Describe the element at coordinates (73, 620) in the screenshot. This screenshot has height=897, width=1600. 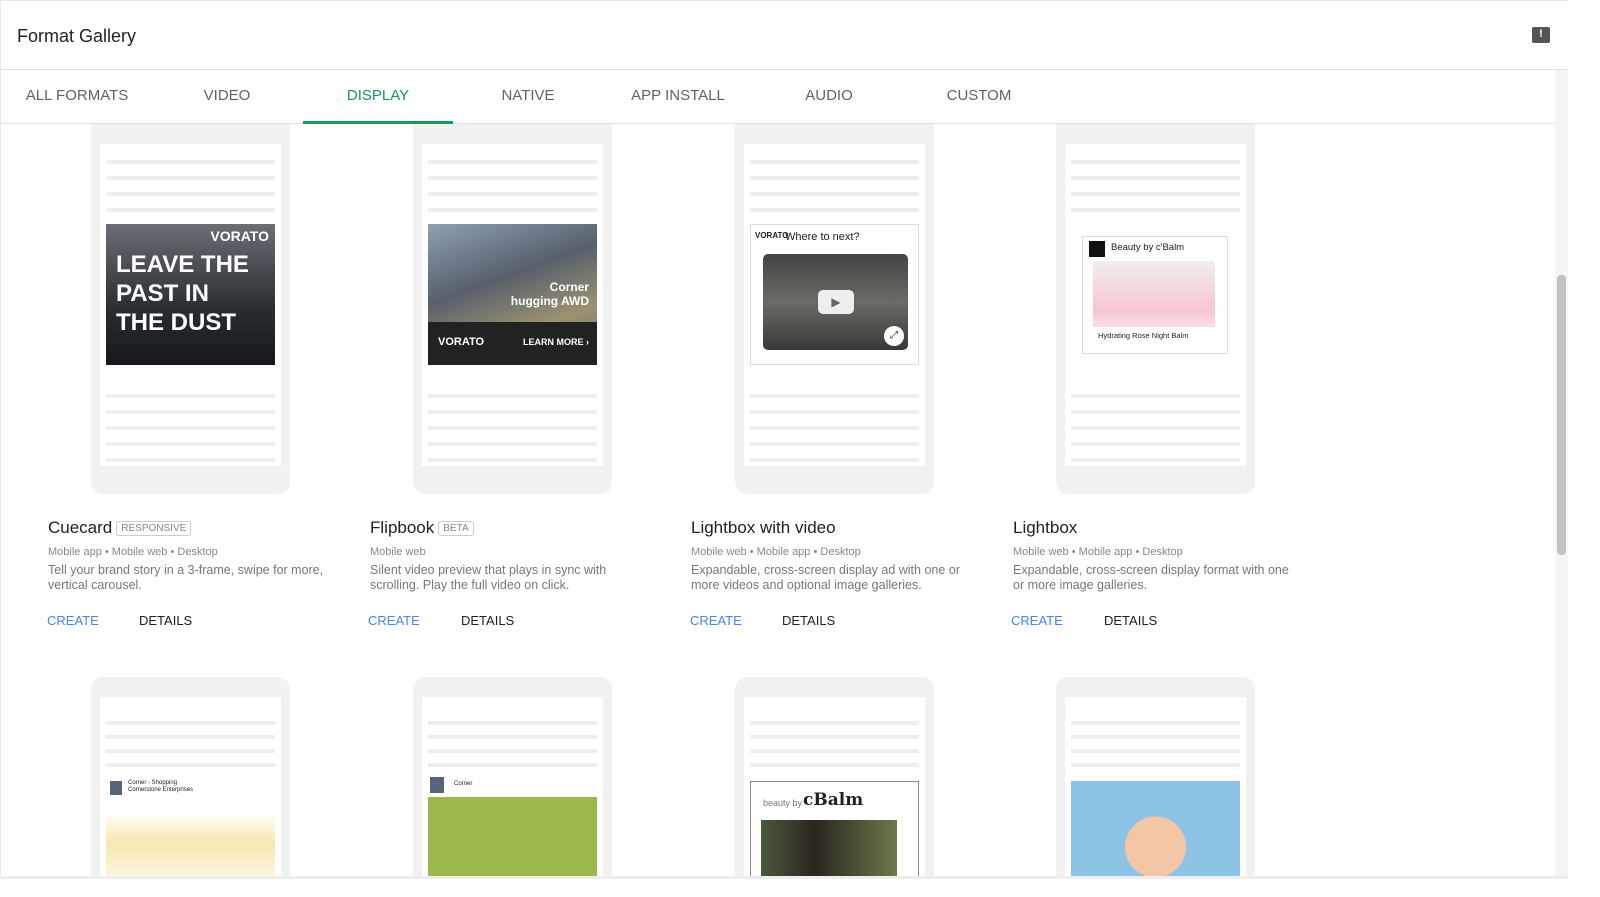
I see `cuecard-create-button: CREATE` at that location.